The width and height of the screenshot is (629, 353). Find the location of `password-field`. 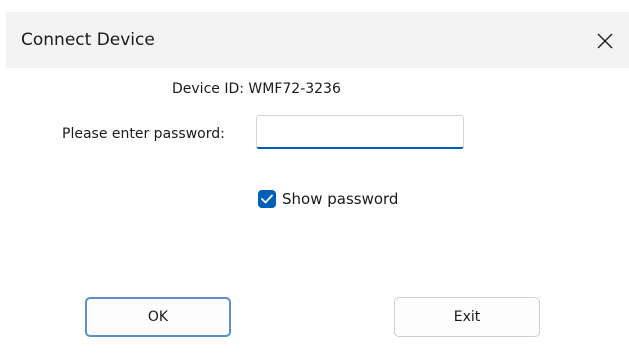

password-field is located at coordinates (360, 132).